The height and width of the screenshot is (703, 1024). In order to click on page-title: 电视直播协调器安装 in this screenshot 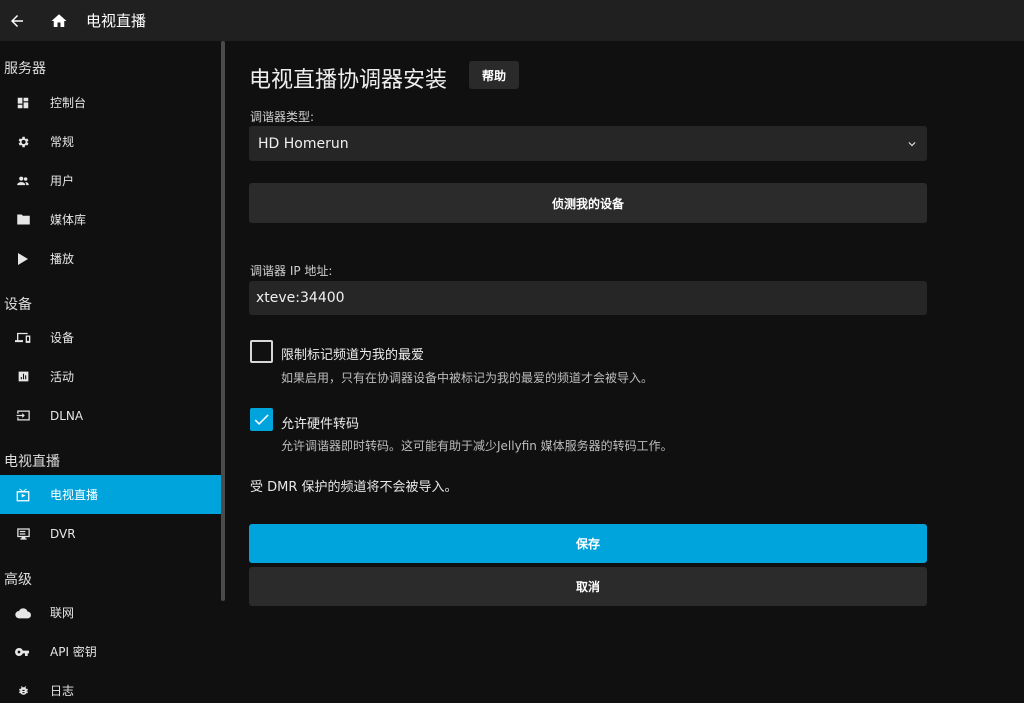, I will do `click(348, 80)`.